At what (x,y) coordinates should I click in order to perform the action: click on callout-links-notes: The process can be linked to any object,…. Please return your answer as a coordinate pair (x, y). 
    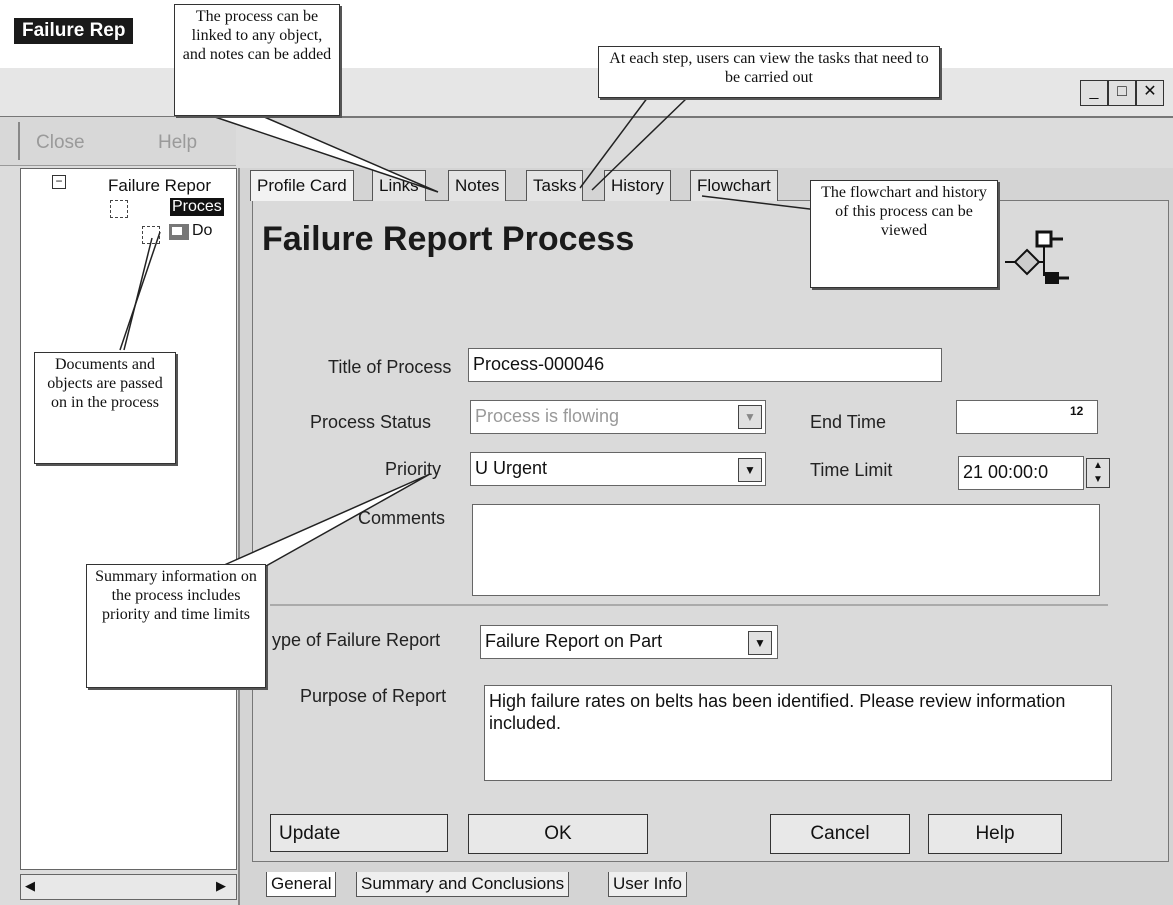
    Looking at the image, I should click on (257, 60).